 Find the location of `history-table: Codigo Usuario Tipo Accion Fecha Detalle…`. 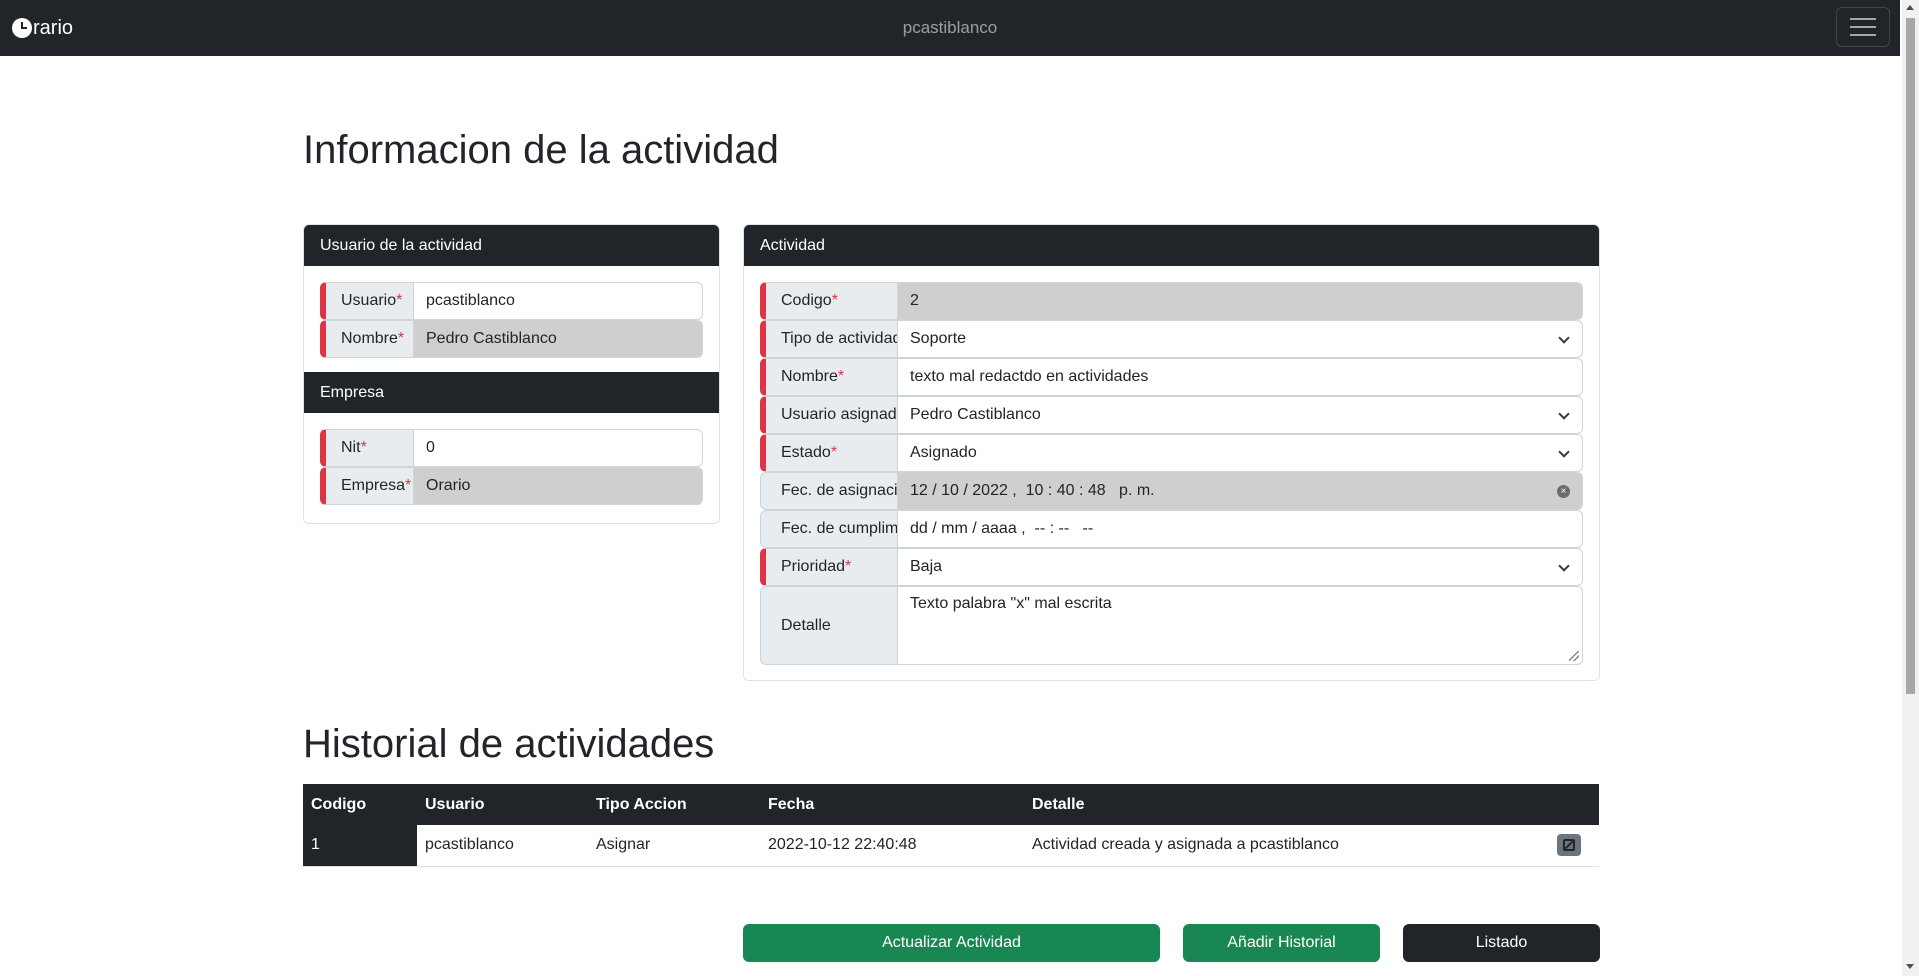

history-table: Codigo Usuario Tipo Accion Fecha Detalle… is located at coordinates (951, 825).